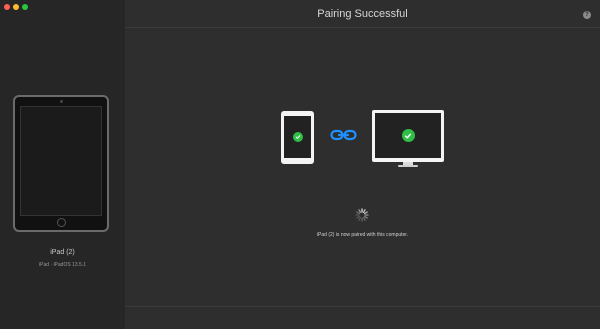 The height and width of the screenshot is (329, 600). What do you see at coordinates (343, 135) in the screenshot?
I see `link-icon` at bounding box center [343, 135].